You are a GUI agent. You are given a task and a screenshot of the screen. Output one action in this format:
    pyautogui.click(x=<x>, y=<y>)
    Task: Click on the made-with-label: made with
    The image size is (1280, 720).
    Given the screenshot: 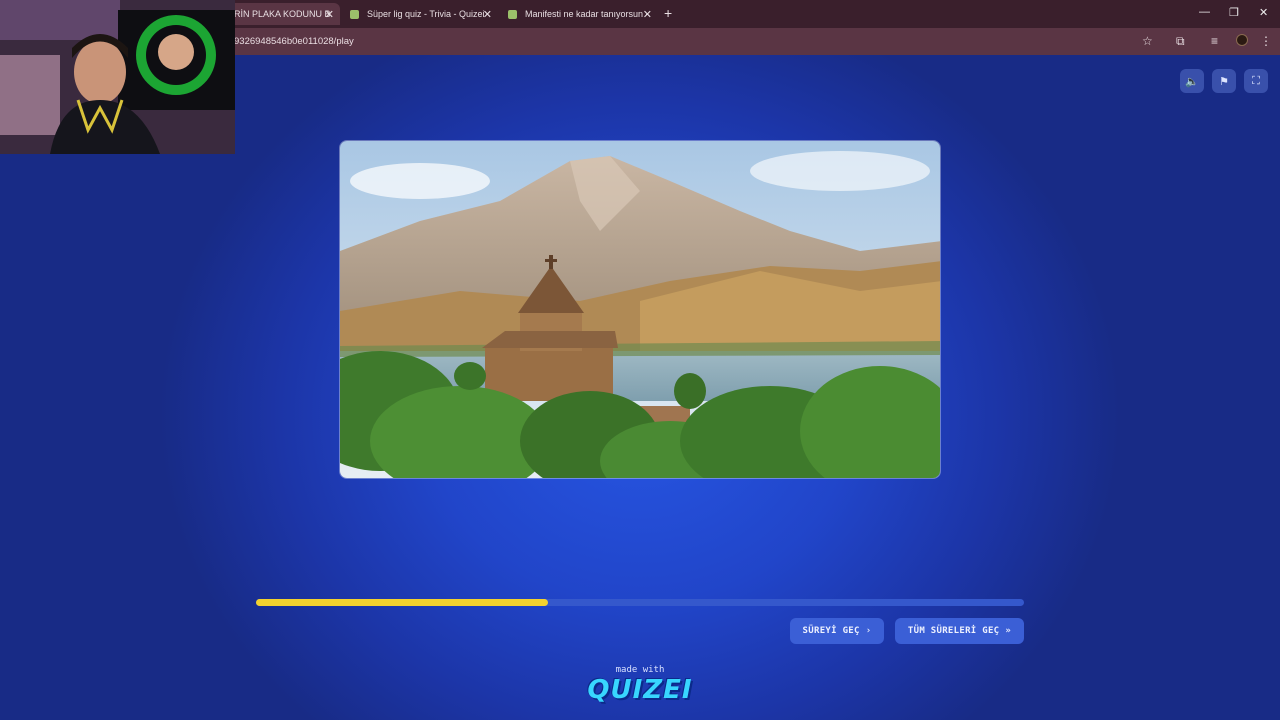 What is the action you would take?
    pyautogui.click(x=640, y=670)
    